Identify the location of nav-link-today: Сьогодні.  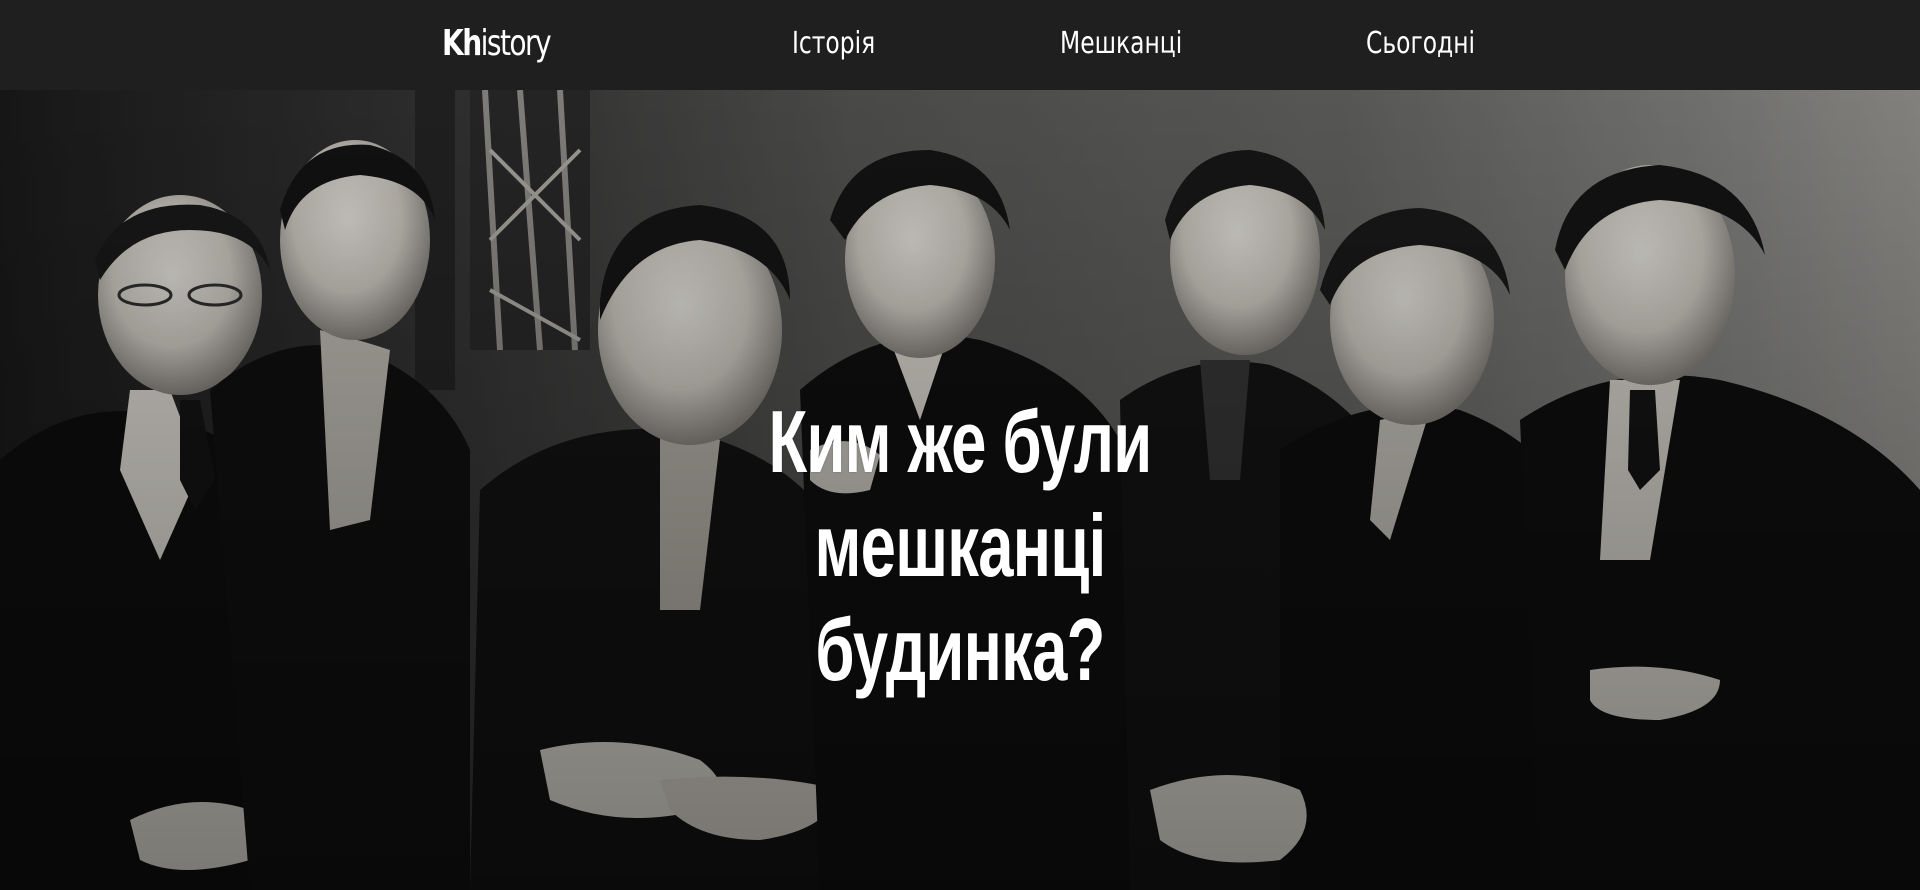
(1420, 44).